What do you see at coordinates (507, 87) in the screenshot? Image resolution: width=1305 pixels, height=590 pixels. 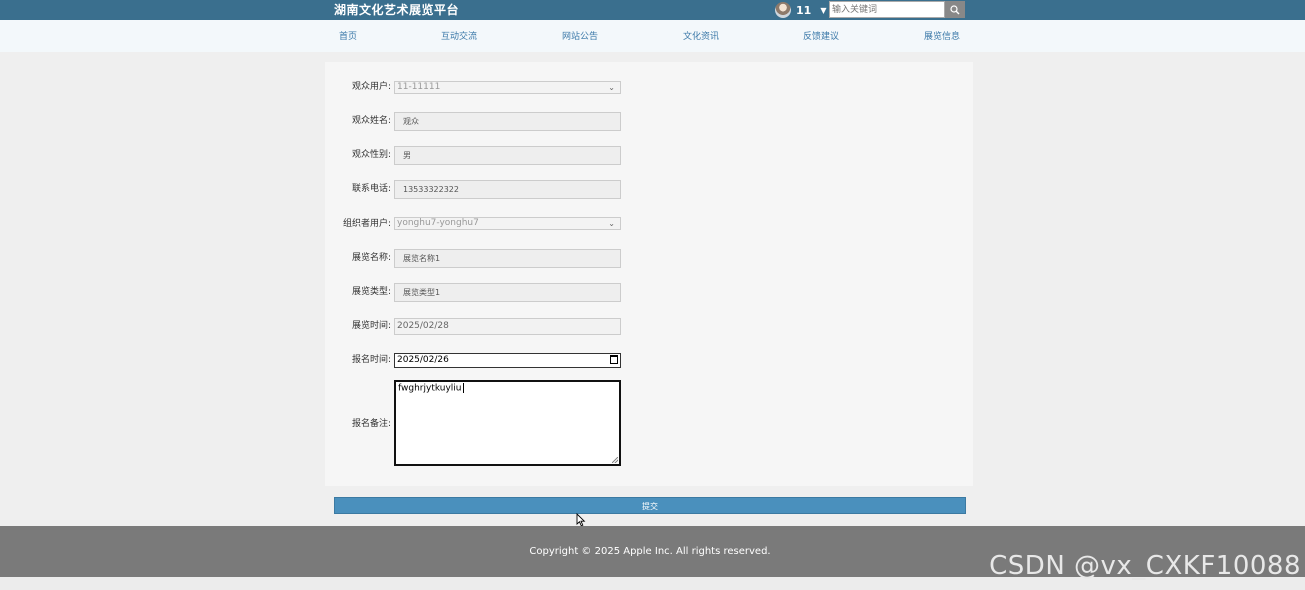 I see `viewer-user-select: 11-11111 ⌄` at bounding box center [507, 87].